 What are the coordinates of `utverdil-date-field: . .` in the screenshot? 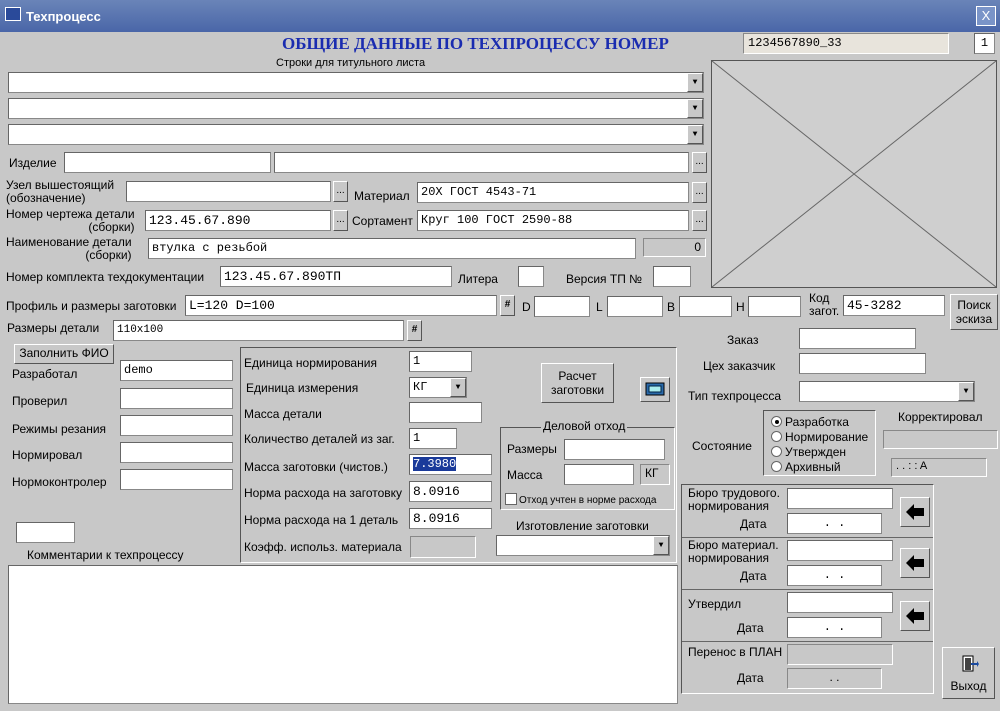 It's located at (834, 627).